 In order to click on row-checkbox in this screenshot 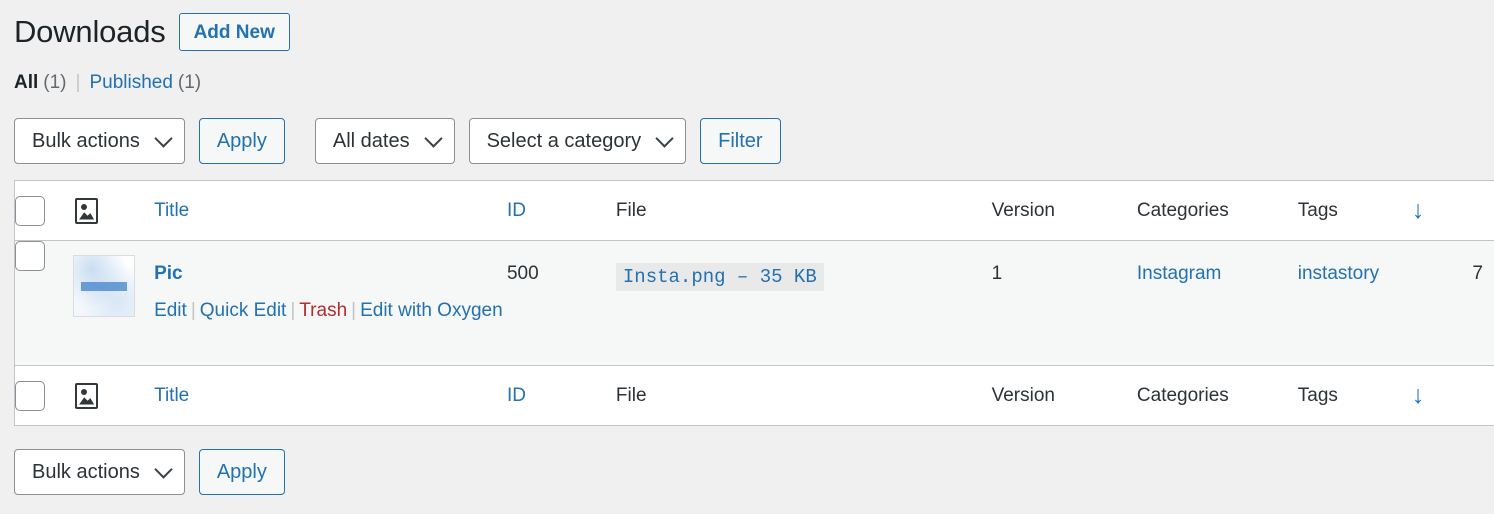, I will do `click(30, 256)`.